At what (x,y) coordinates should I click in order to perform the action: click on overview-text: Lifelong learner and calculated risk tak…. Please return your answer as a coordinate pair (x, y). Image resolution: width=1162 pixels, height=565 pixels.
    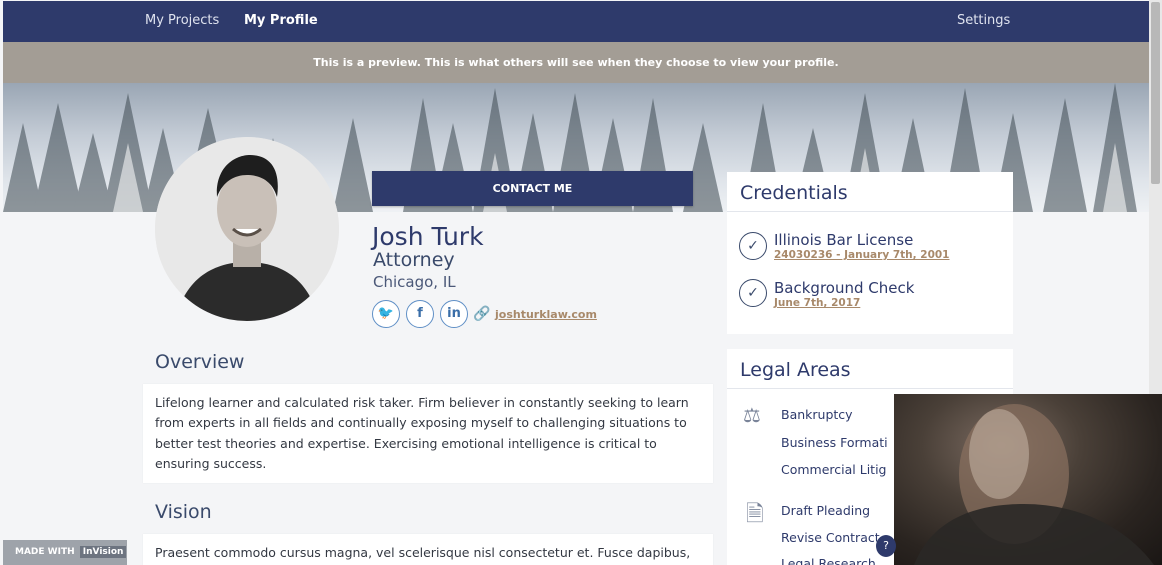
    Looking at the image, I should click on (422, 433).